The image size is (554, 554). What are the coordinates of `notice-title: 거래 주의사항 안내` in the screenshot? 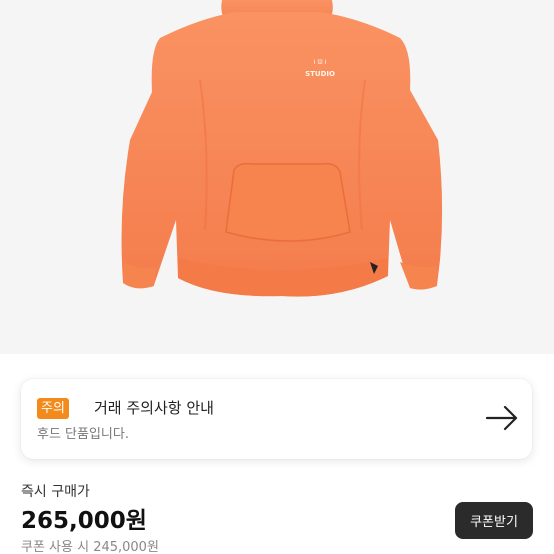 It's located at (154, 408).